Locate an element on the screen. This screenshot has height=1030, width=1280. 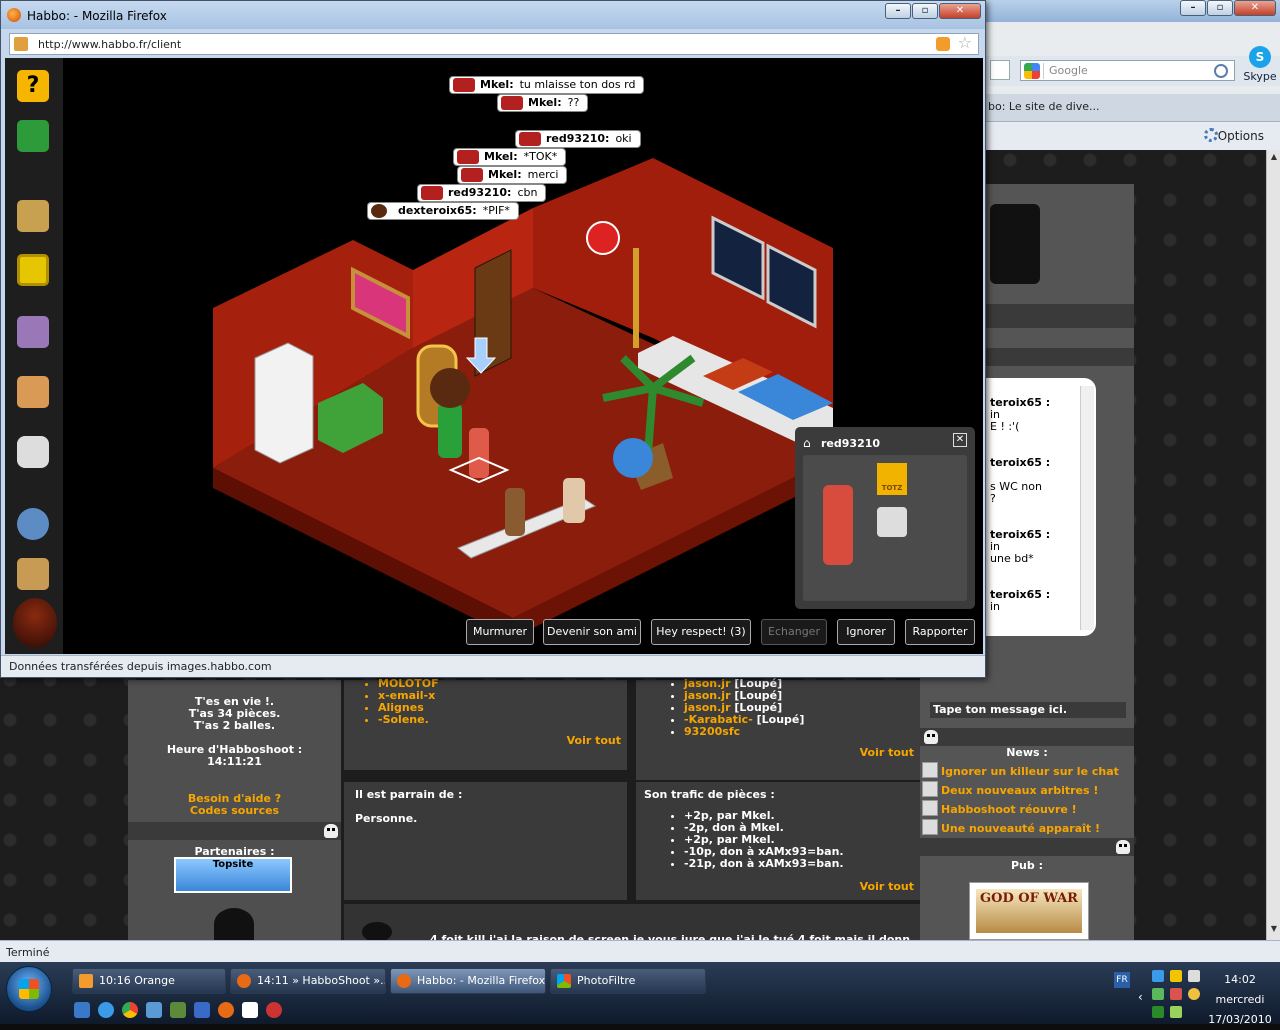
taskbar-item: PhotoFiltre is located at coordinates (628, 981).